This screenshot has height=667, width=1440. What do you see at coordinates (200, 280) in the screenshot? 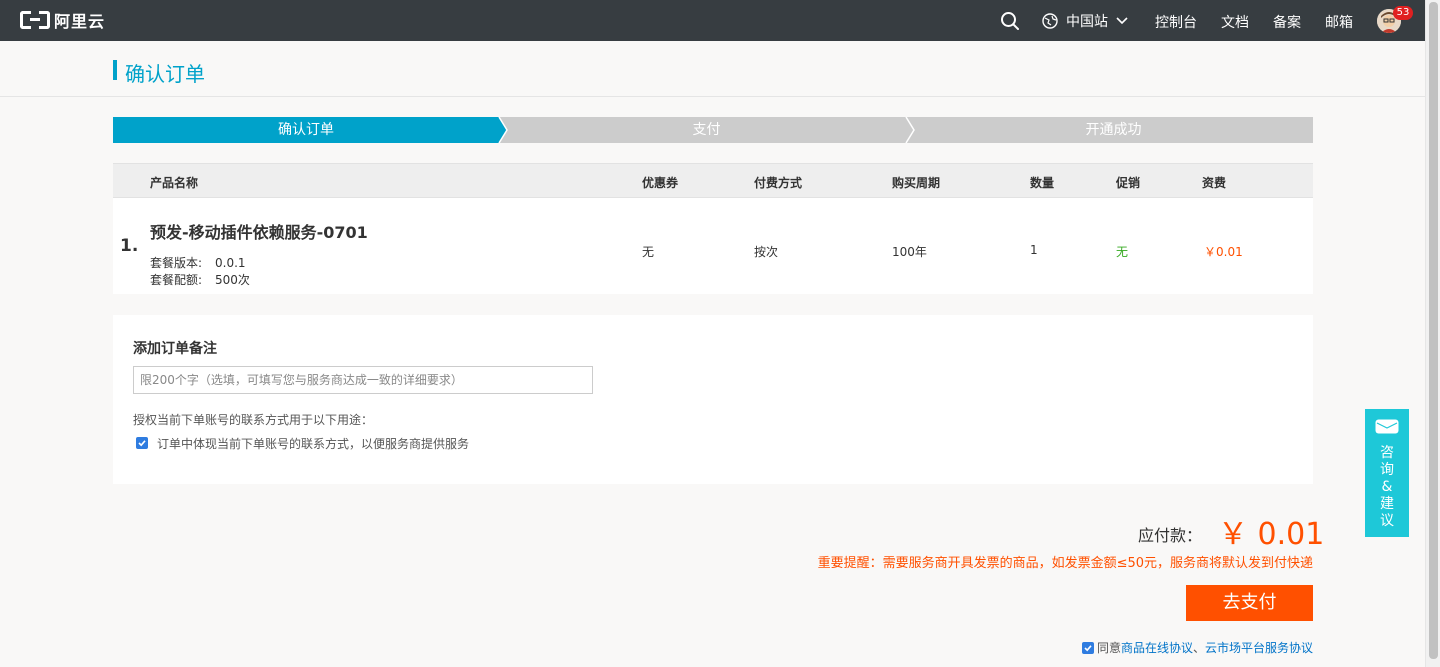
I see `package-quota: 套餐配额: 500次` at bounding box center [200, 280].